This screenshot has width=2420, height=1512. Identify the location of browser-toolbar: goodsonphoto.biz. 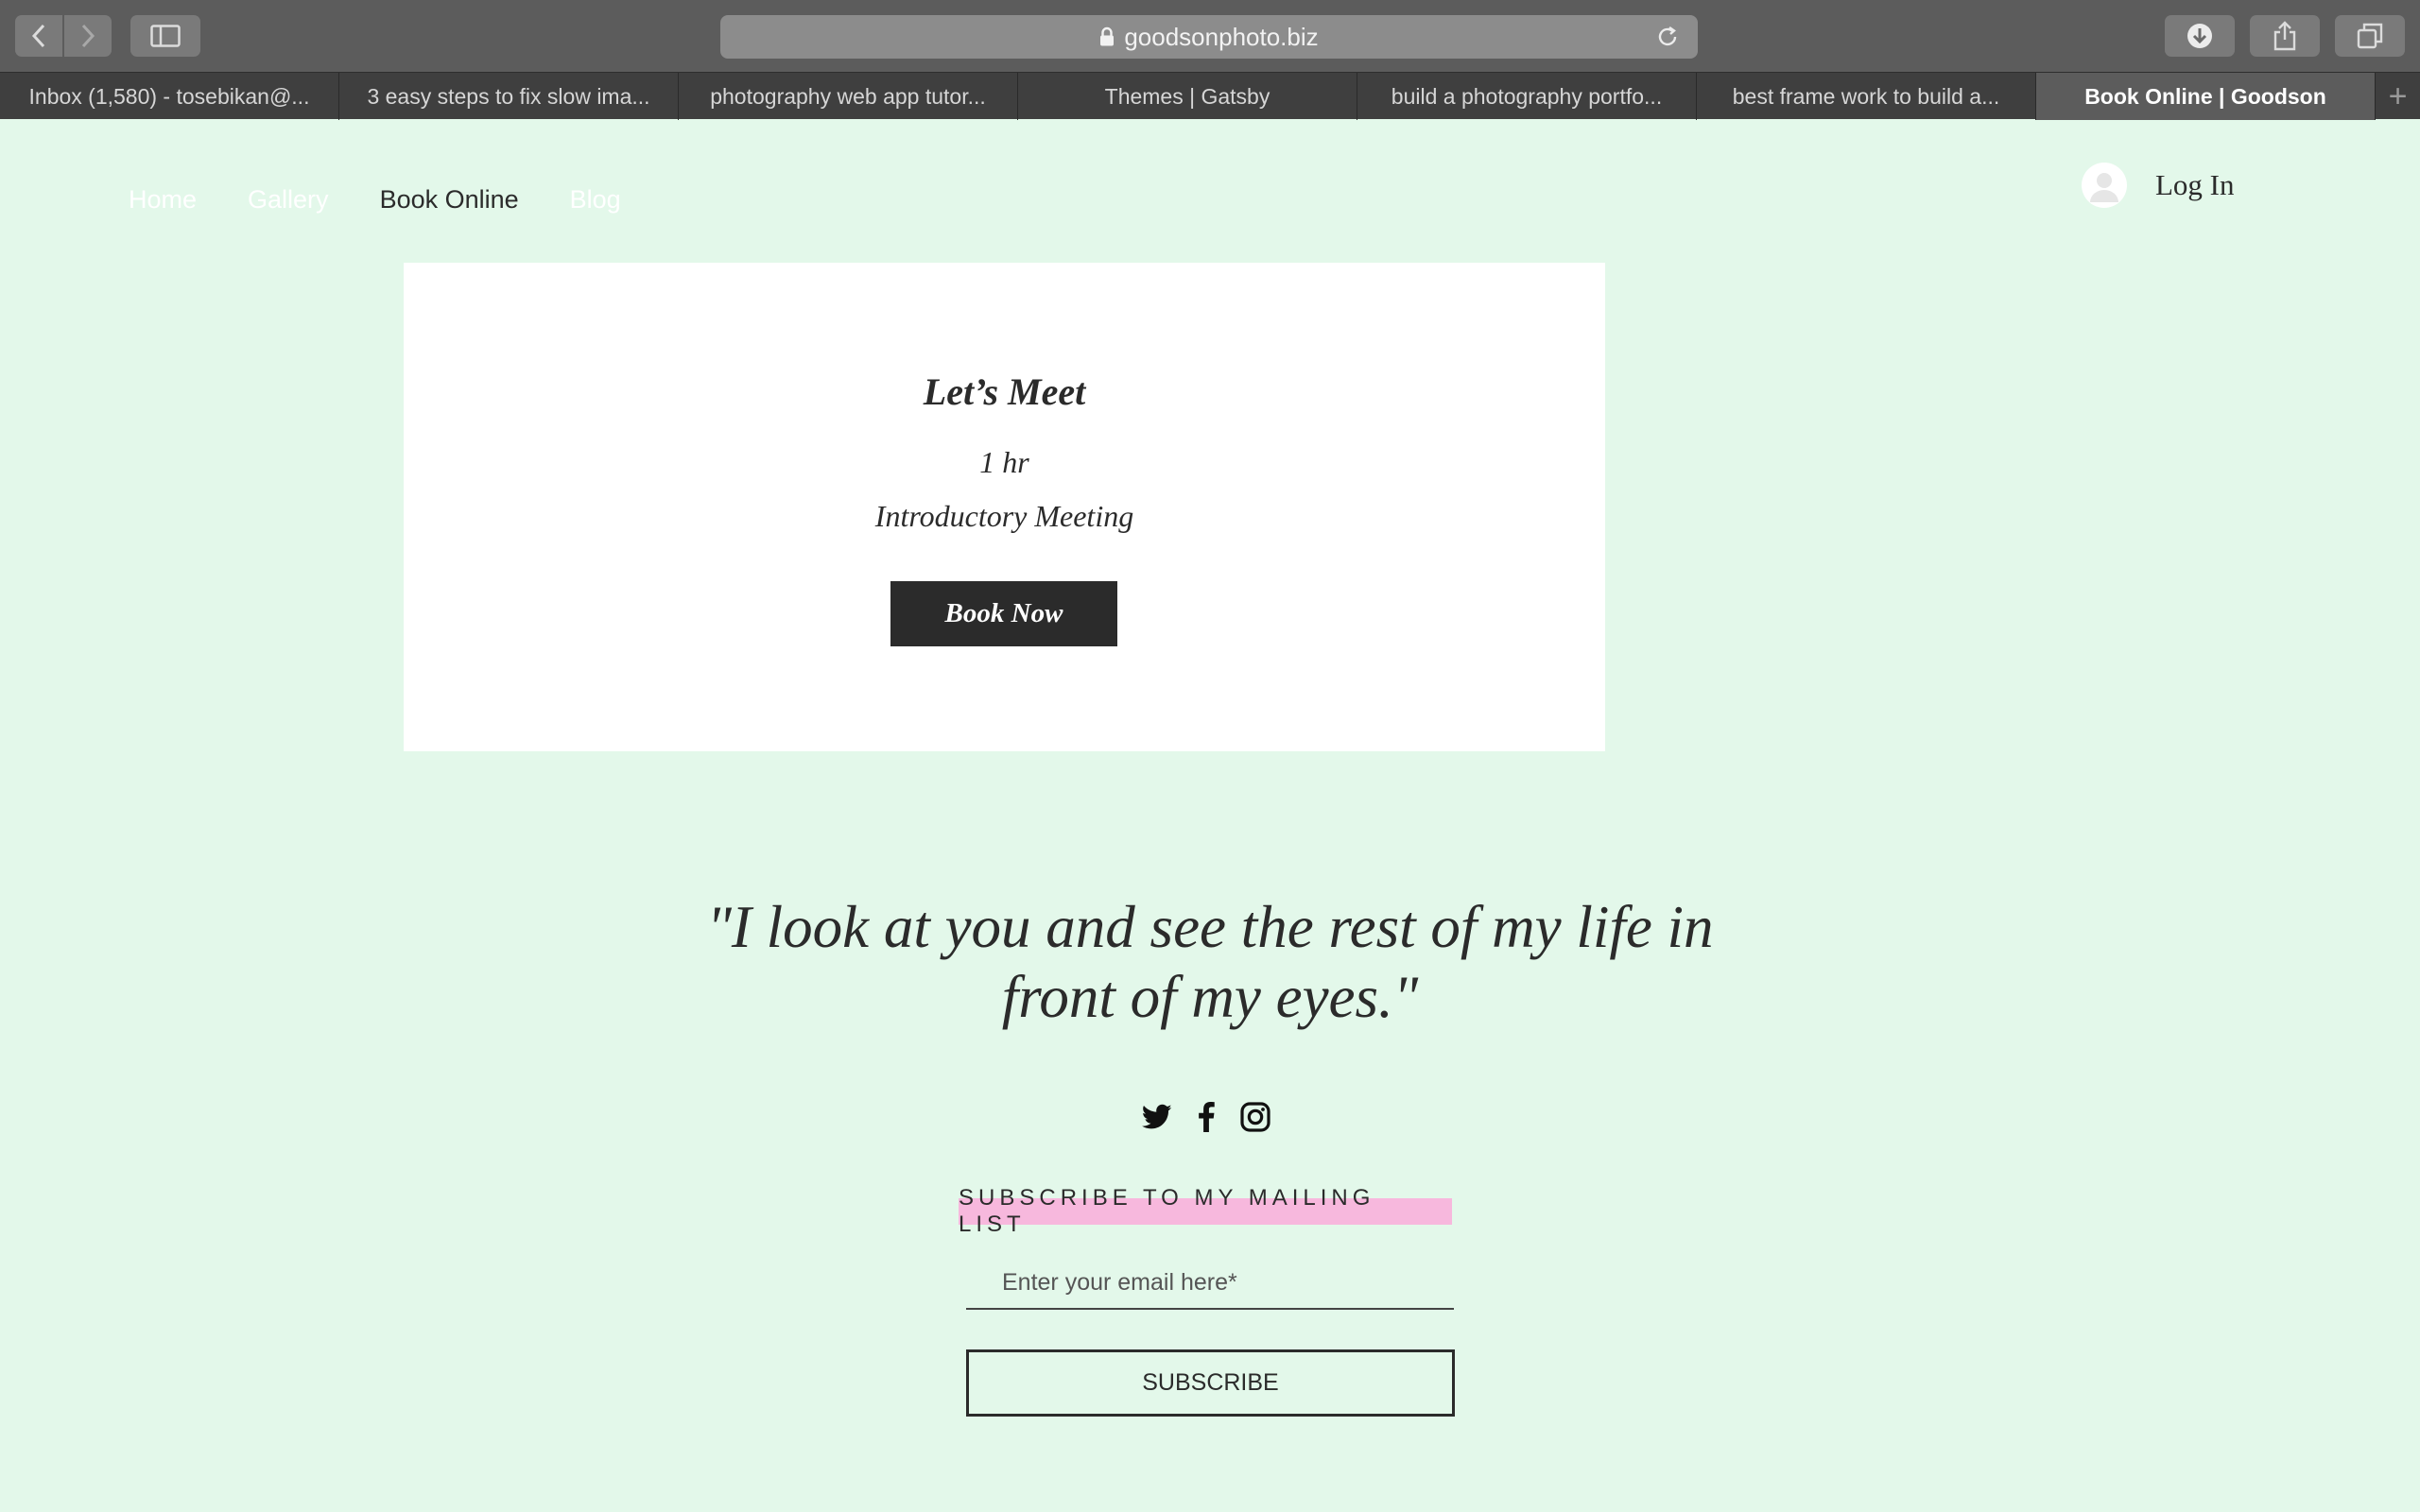
(1210, 36).